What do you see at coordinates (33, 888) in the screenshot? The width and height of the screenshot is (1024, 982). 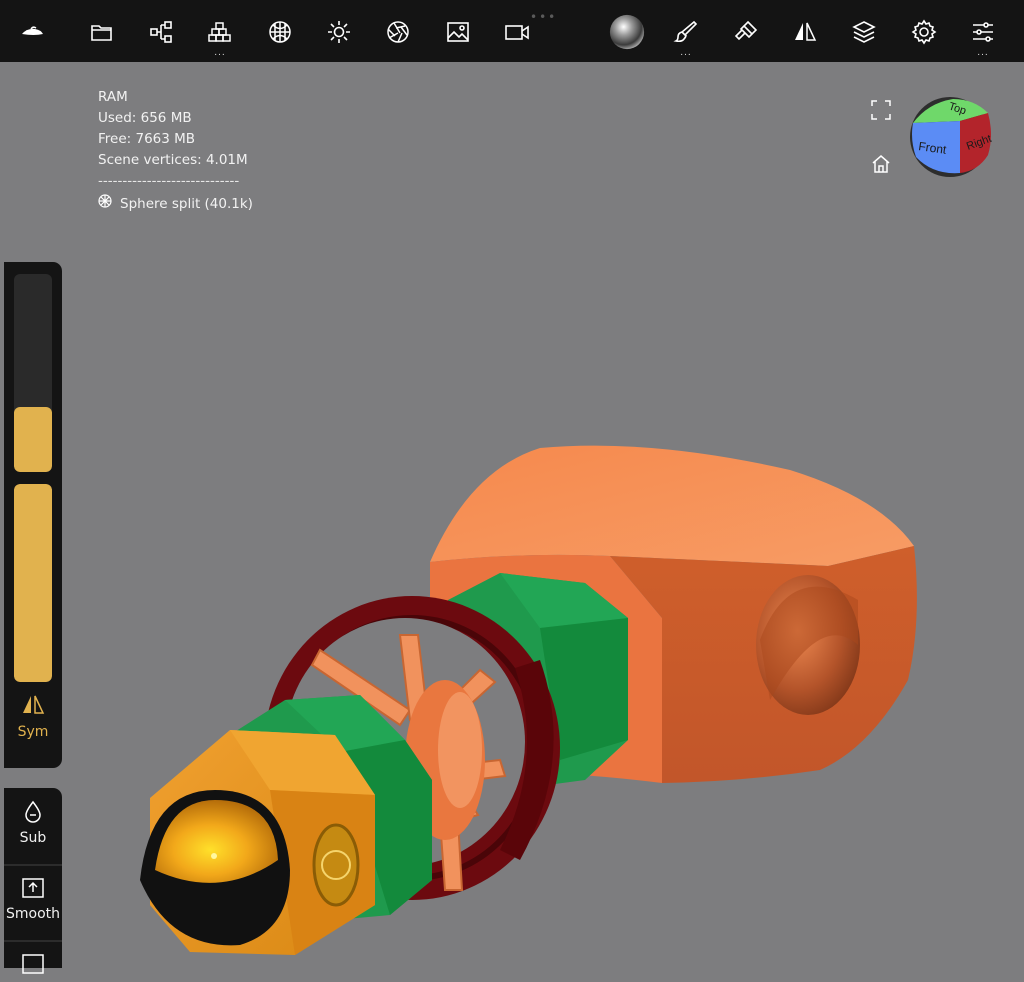 I see `smooth-icon` at bounding box center [33, 888].